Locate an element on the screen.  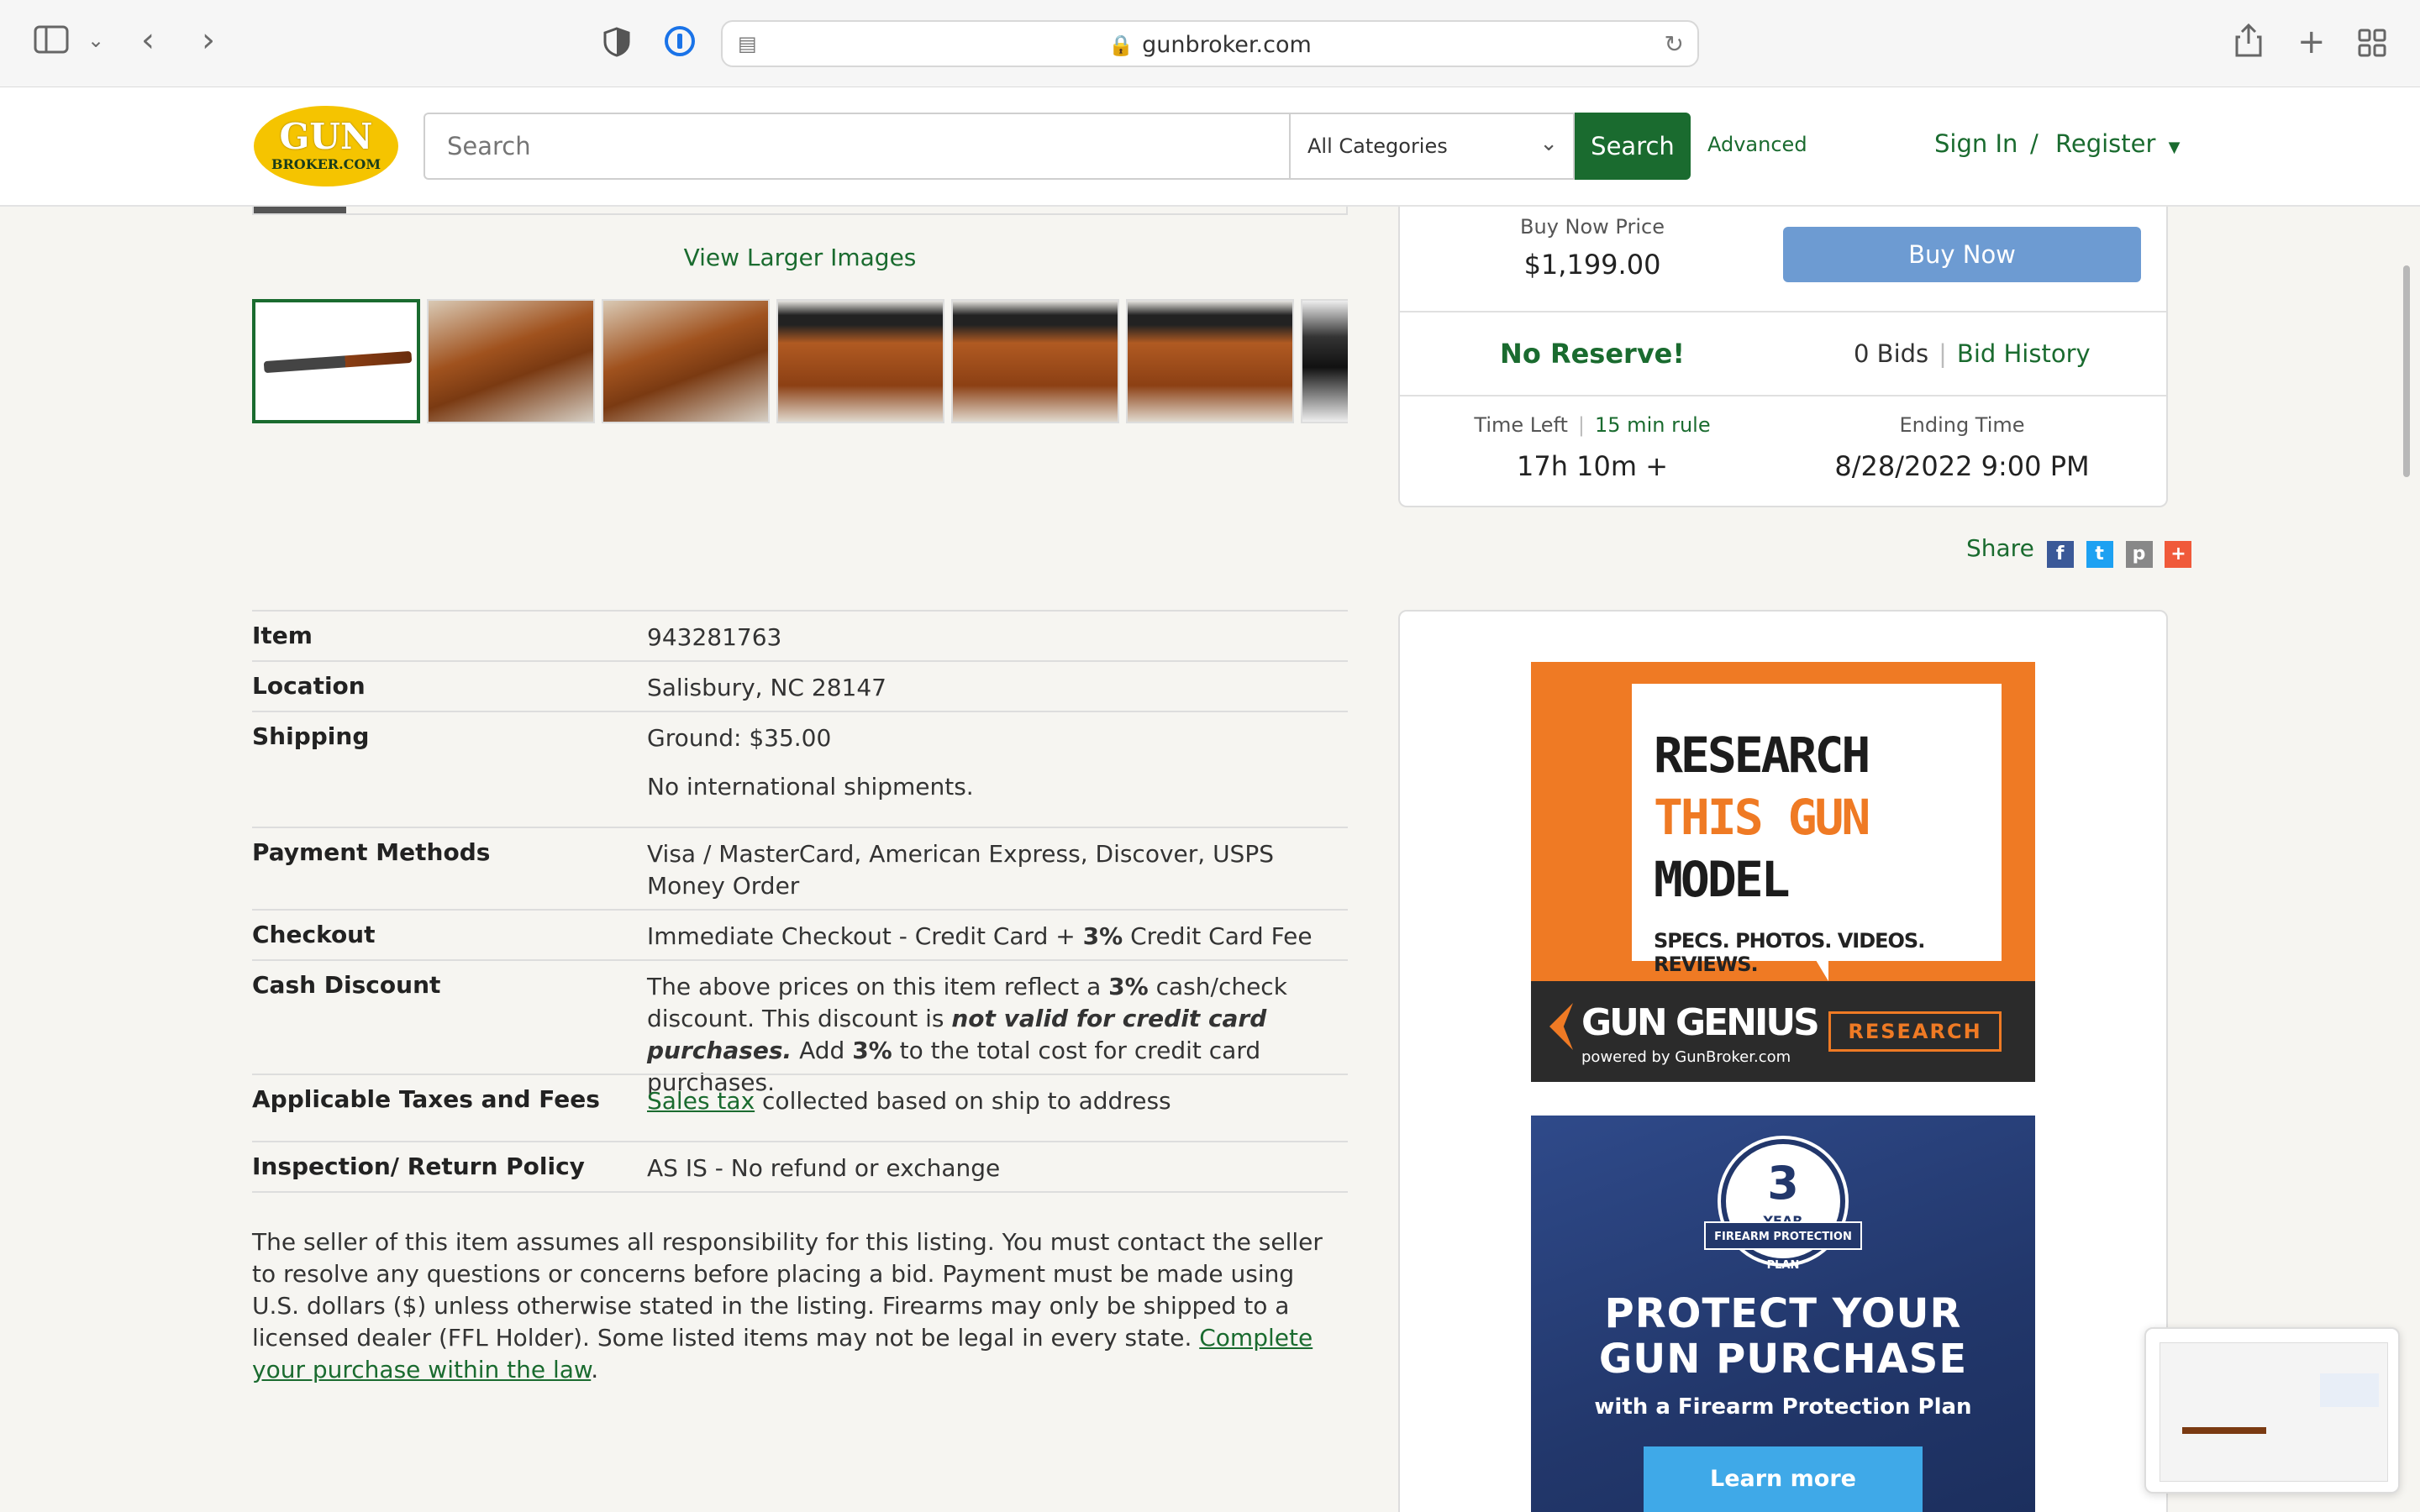
gunbroker-logo: GUN BROKER.COM is located at coordinates (326, 146).